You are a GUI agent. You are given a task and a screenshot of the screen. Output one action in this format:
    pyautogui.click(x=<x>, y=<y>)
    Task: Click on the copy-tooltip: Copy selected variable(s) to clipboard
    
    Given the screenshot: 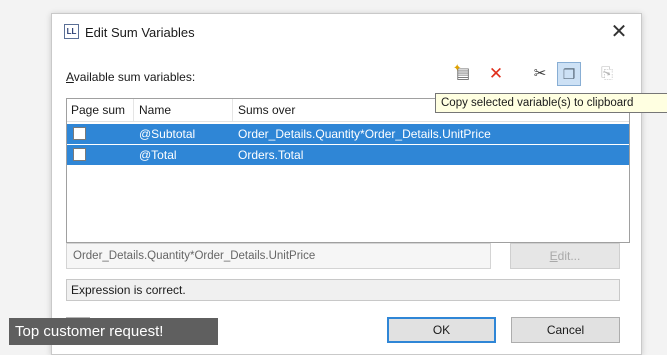 What is the action you would take?
    pyautogui.click(x=551, y=103)
    